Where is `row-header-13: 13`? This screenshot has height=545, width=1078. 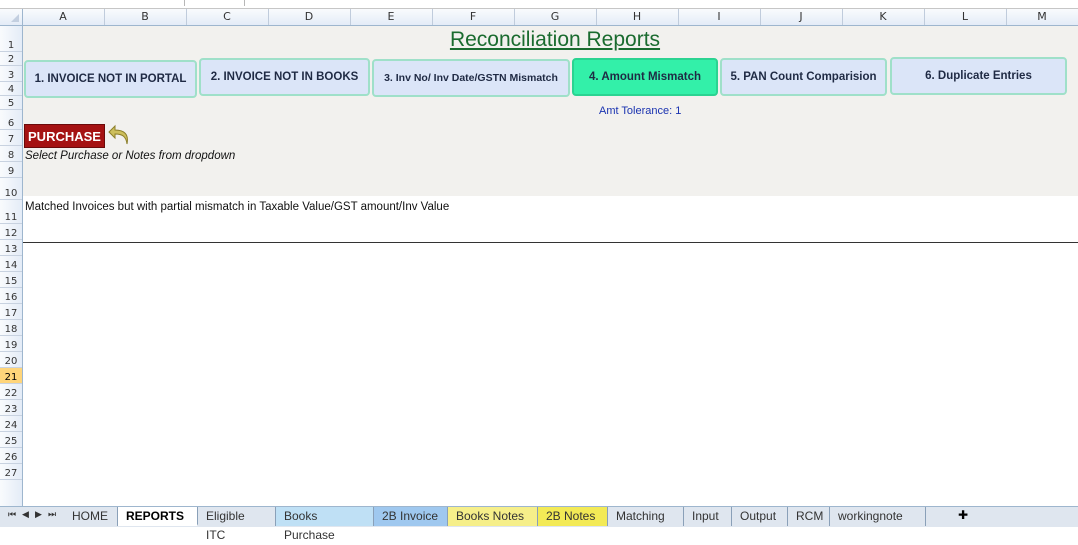 row-header-13: 13 is located at coordinates (11, 248).